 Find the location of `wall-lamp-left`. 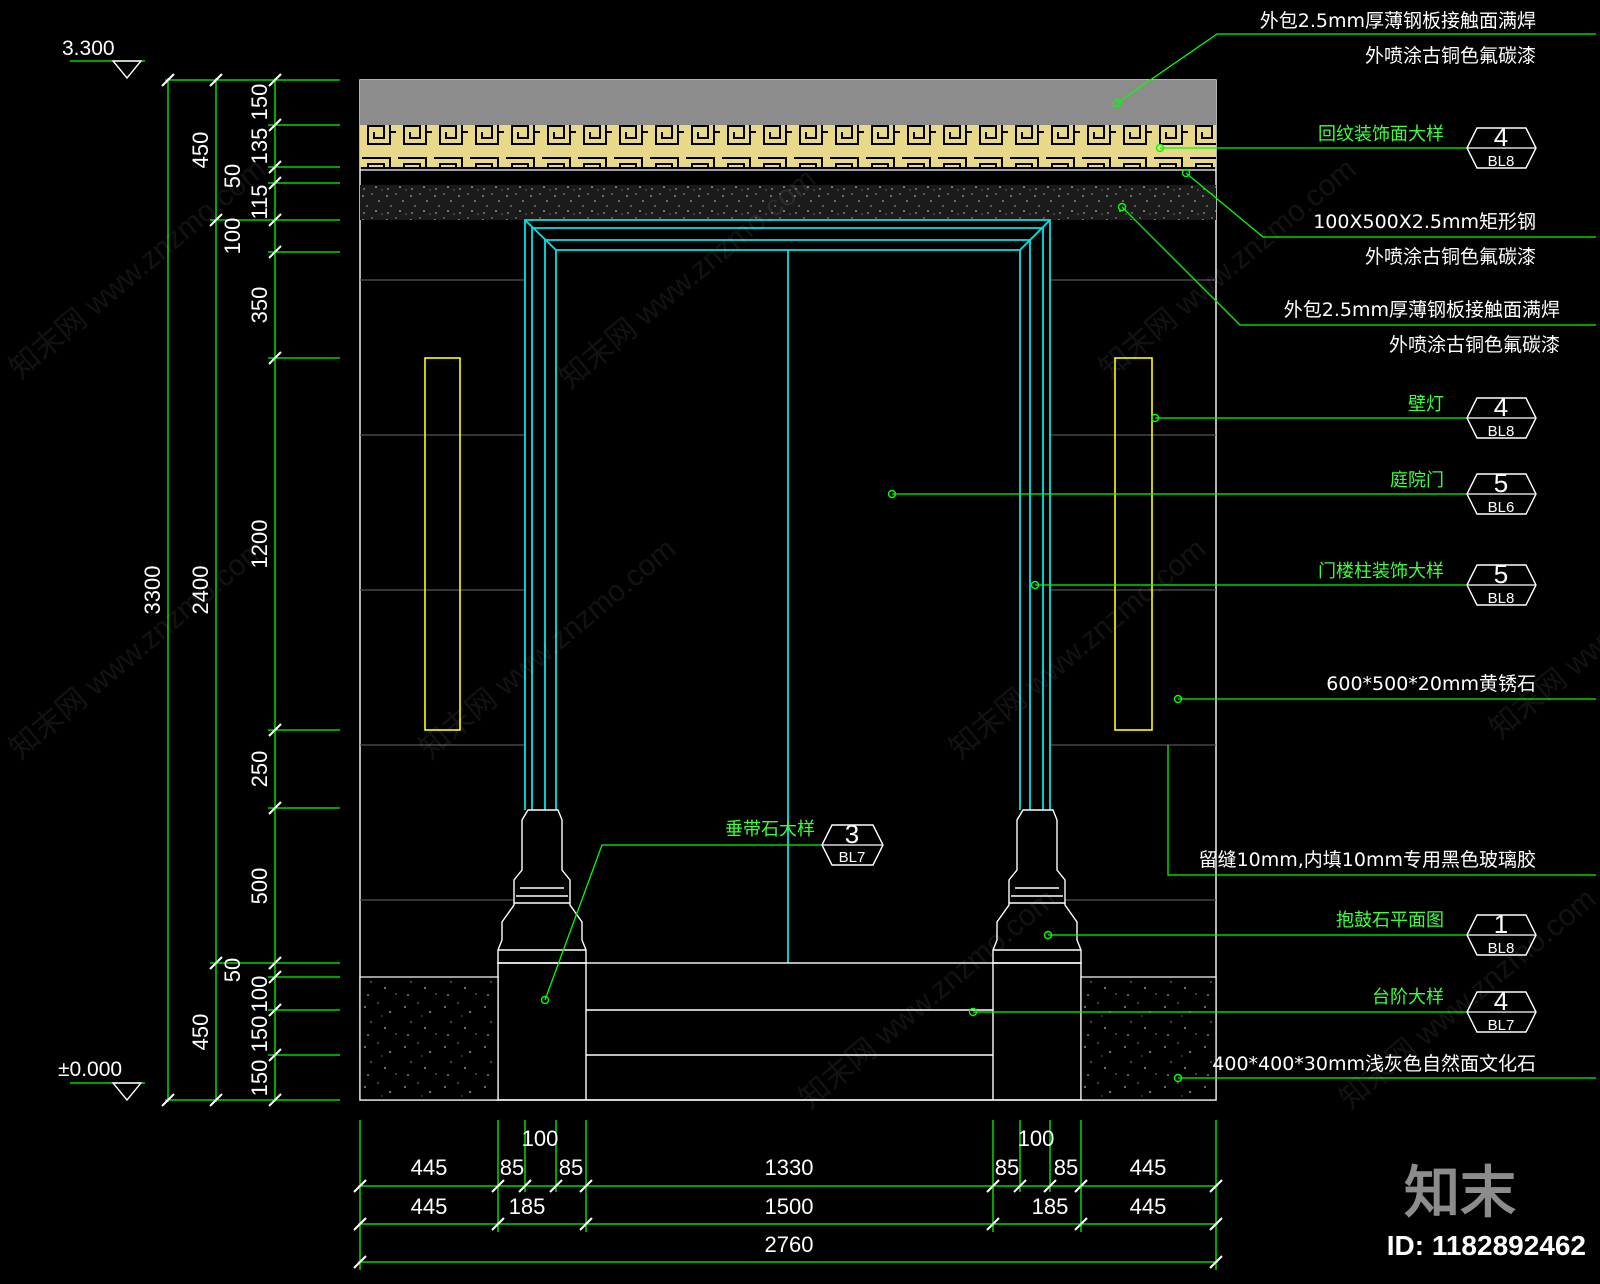

wall-lamp-left is located at coordinates (442, 544).